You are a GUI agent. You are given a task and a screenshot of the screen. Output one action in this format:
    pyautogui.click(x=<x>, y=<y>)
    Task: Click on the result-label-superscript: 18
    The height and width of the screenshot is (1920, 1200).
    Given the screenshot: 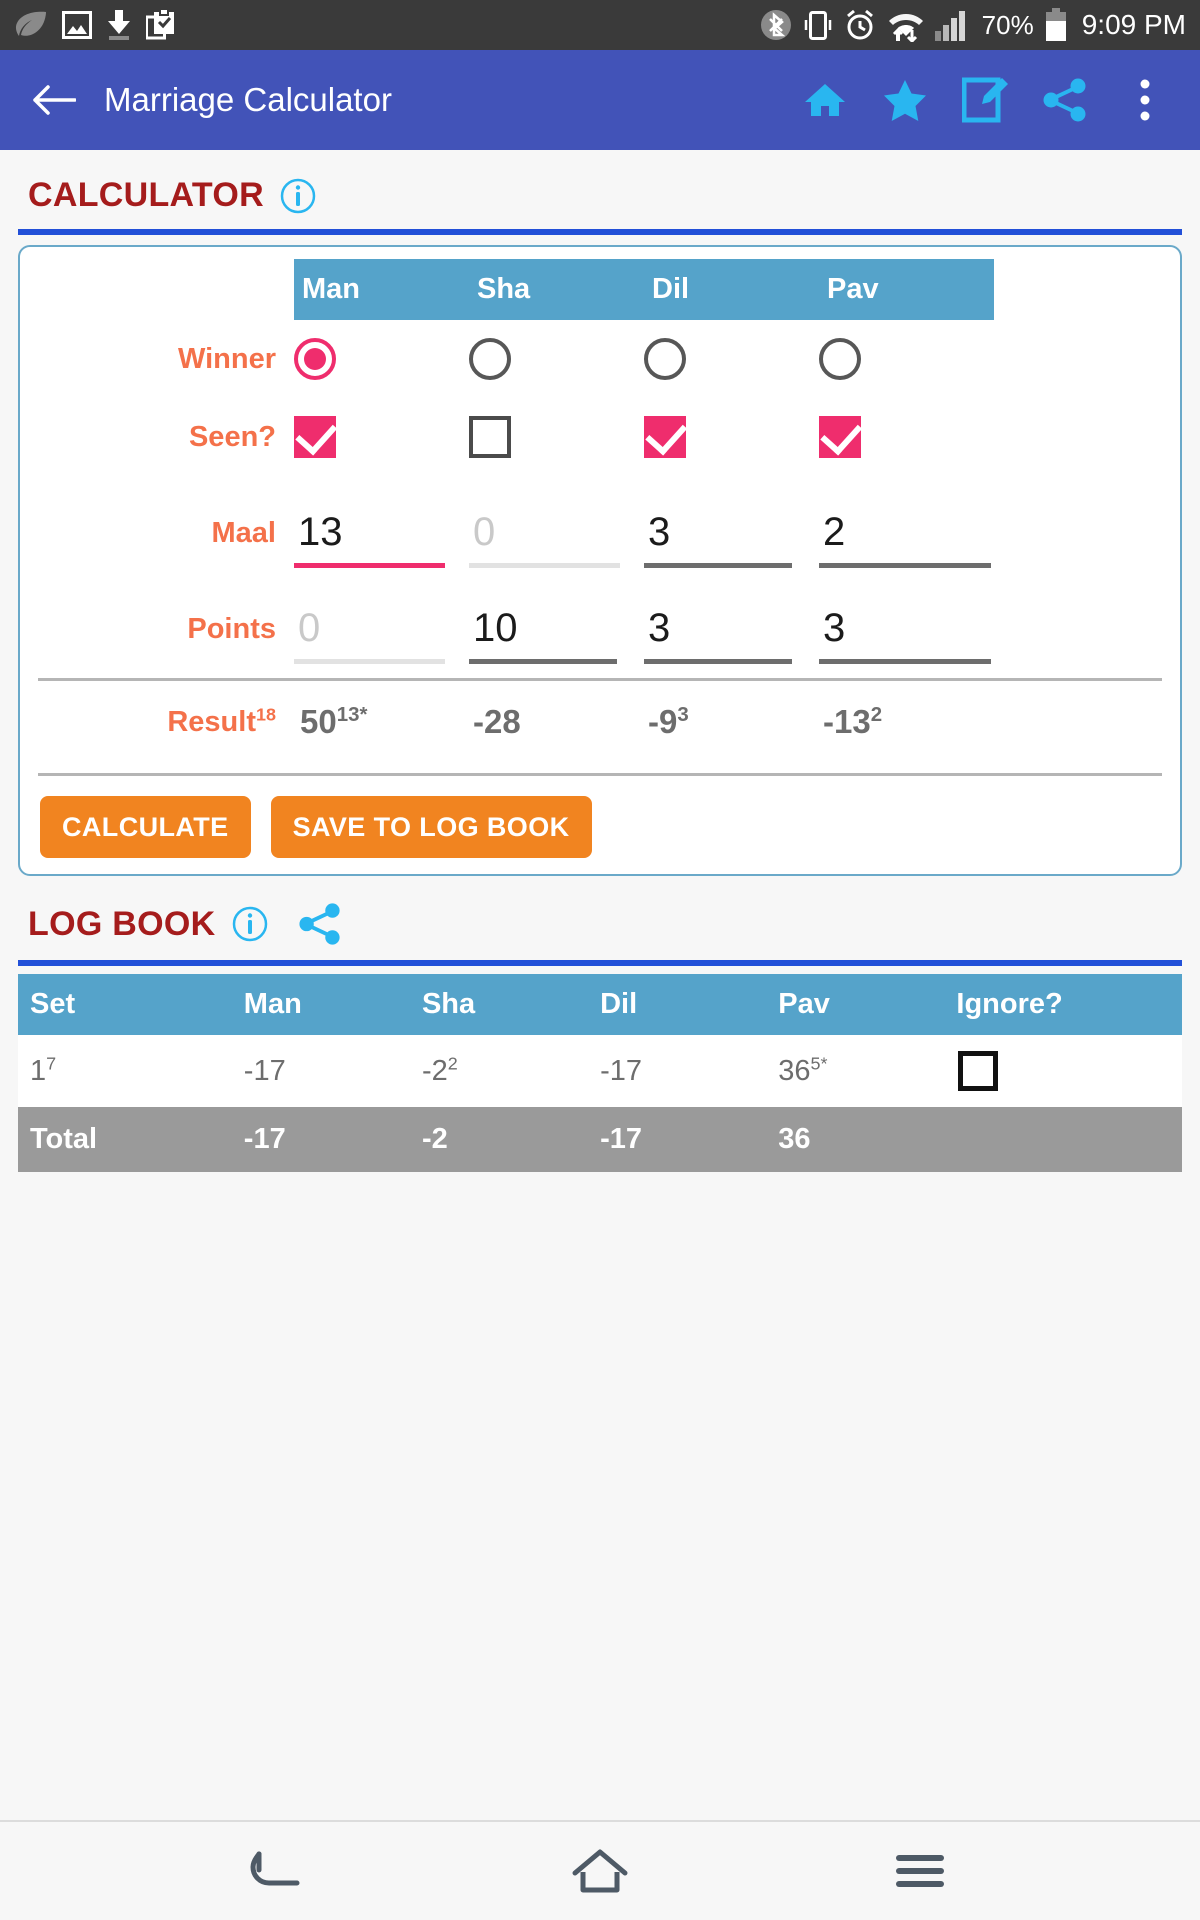 What is the action you would take?
    pyautogui.click(x=266, y=713)
    